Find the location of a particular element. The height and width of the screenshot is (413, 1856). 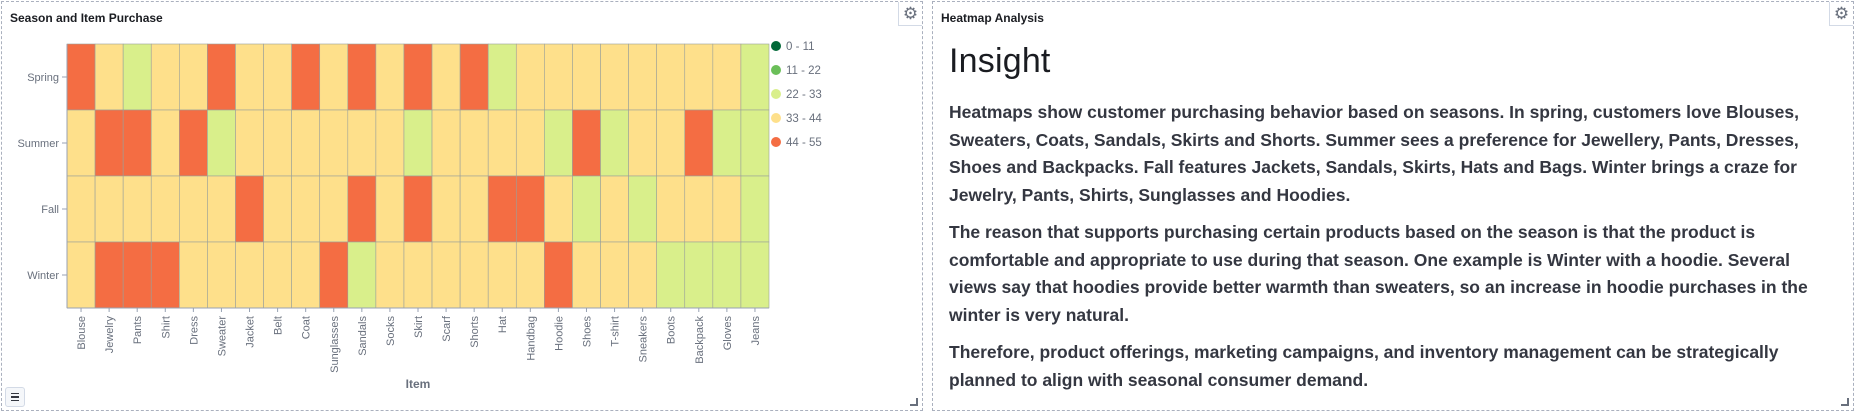

x-tick-label: Jacket is located at coordinates (251, 332).